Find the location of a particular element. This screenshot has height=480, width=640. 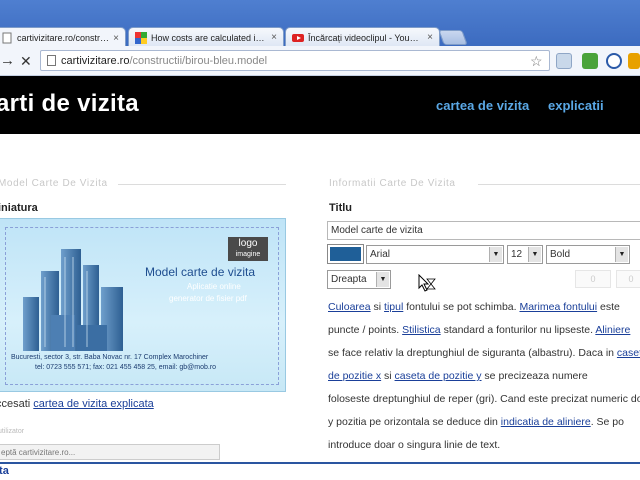

tab-title: How costs are calculated in A is located at coordinates (209, 37).